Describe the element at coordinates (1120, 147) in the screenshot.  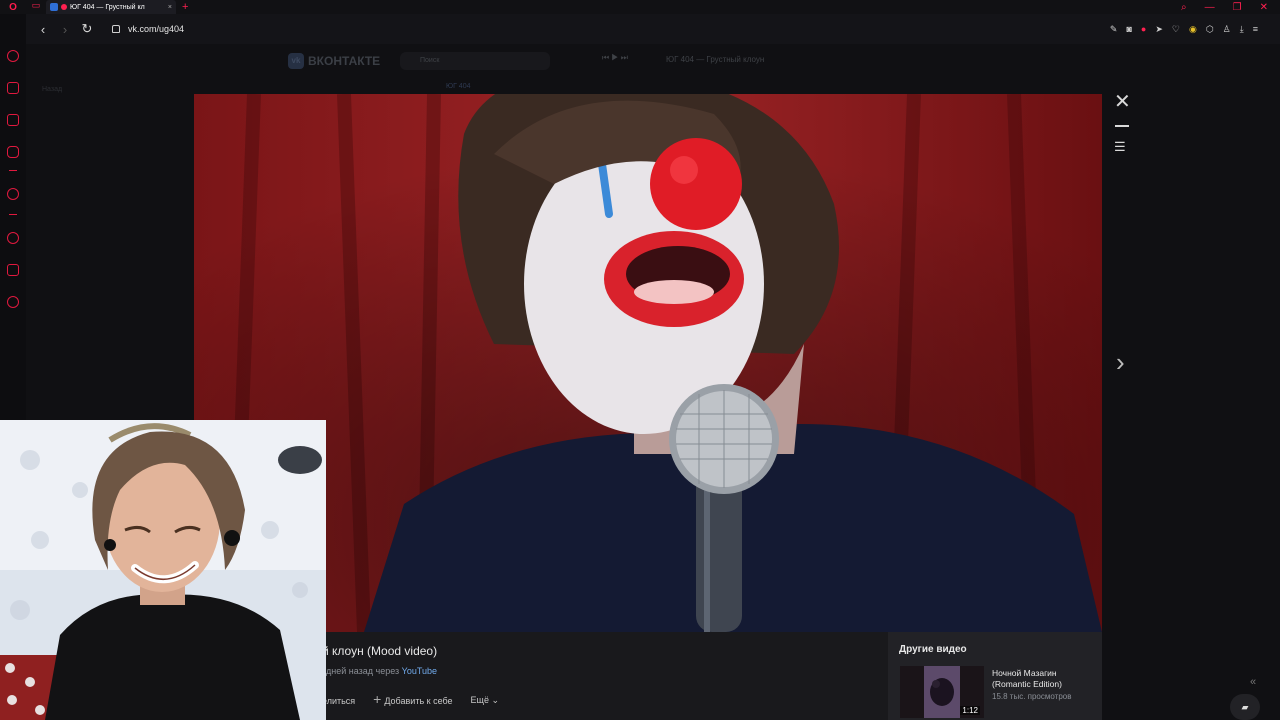
I see `playlist-icon: ☰` at that location.